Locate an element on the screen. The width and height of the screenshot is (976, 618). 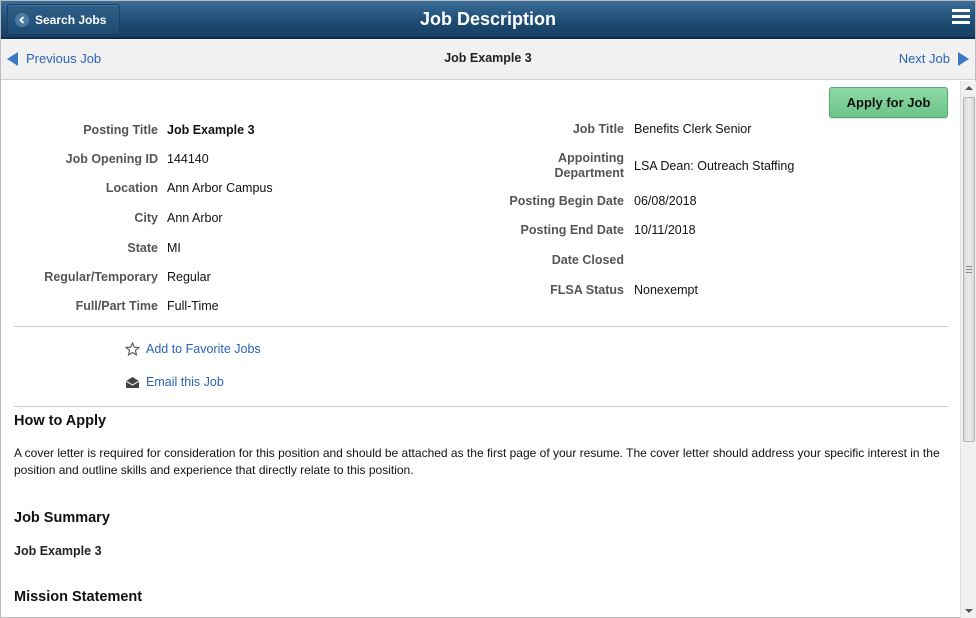
add-to-favorites-label: Add to Favorite Jobs is located at coordinates (203, 349).